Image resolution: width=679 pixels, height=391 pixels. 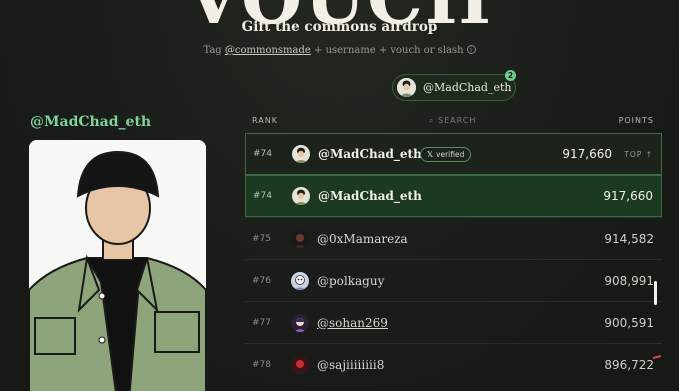 I want to click on row-rank: #78, so click(x=261, y=364).